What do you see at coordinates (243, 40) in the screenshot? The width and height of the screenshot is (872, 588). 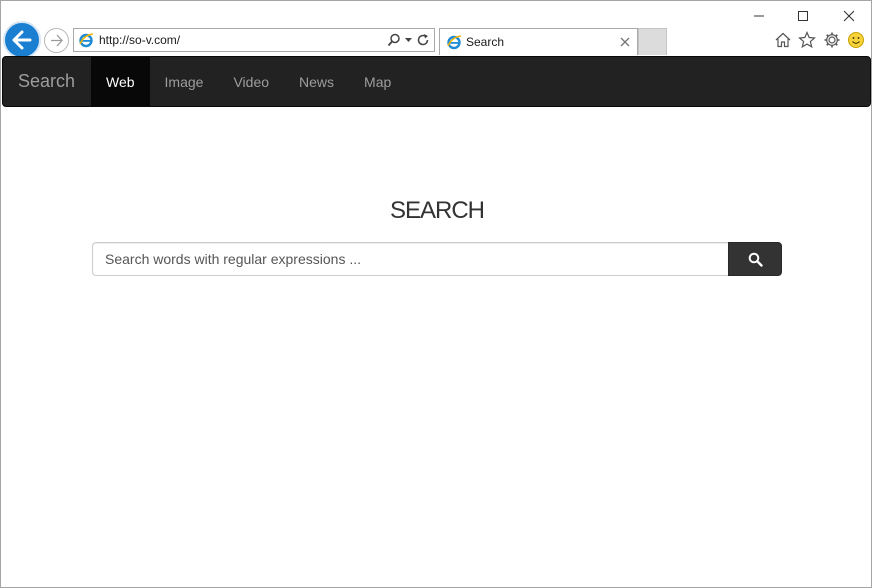 I see `address-url: http://so-v.com/` at bounding box center [243, 40].